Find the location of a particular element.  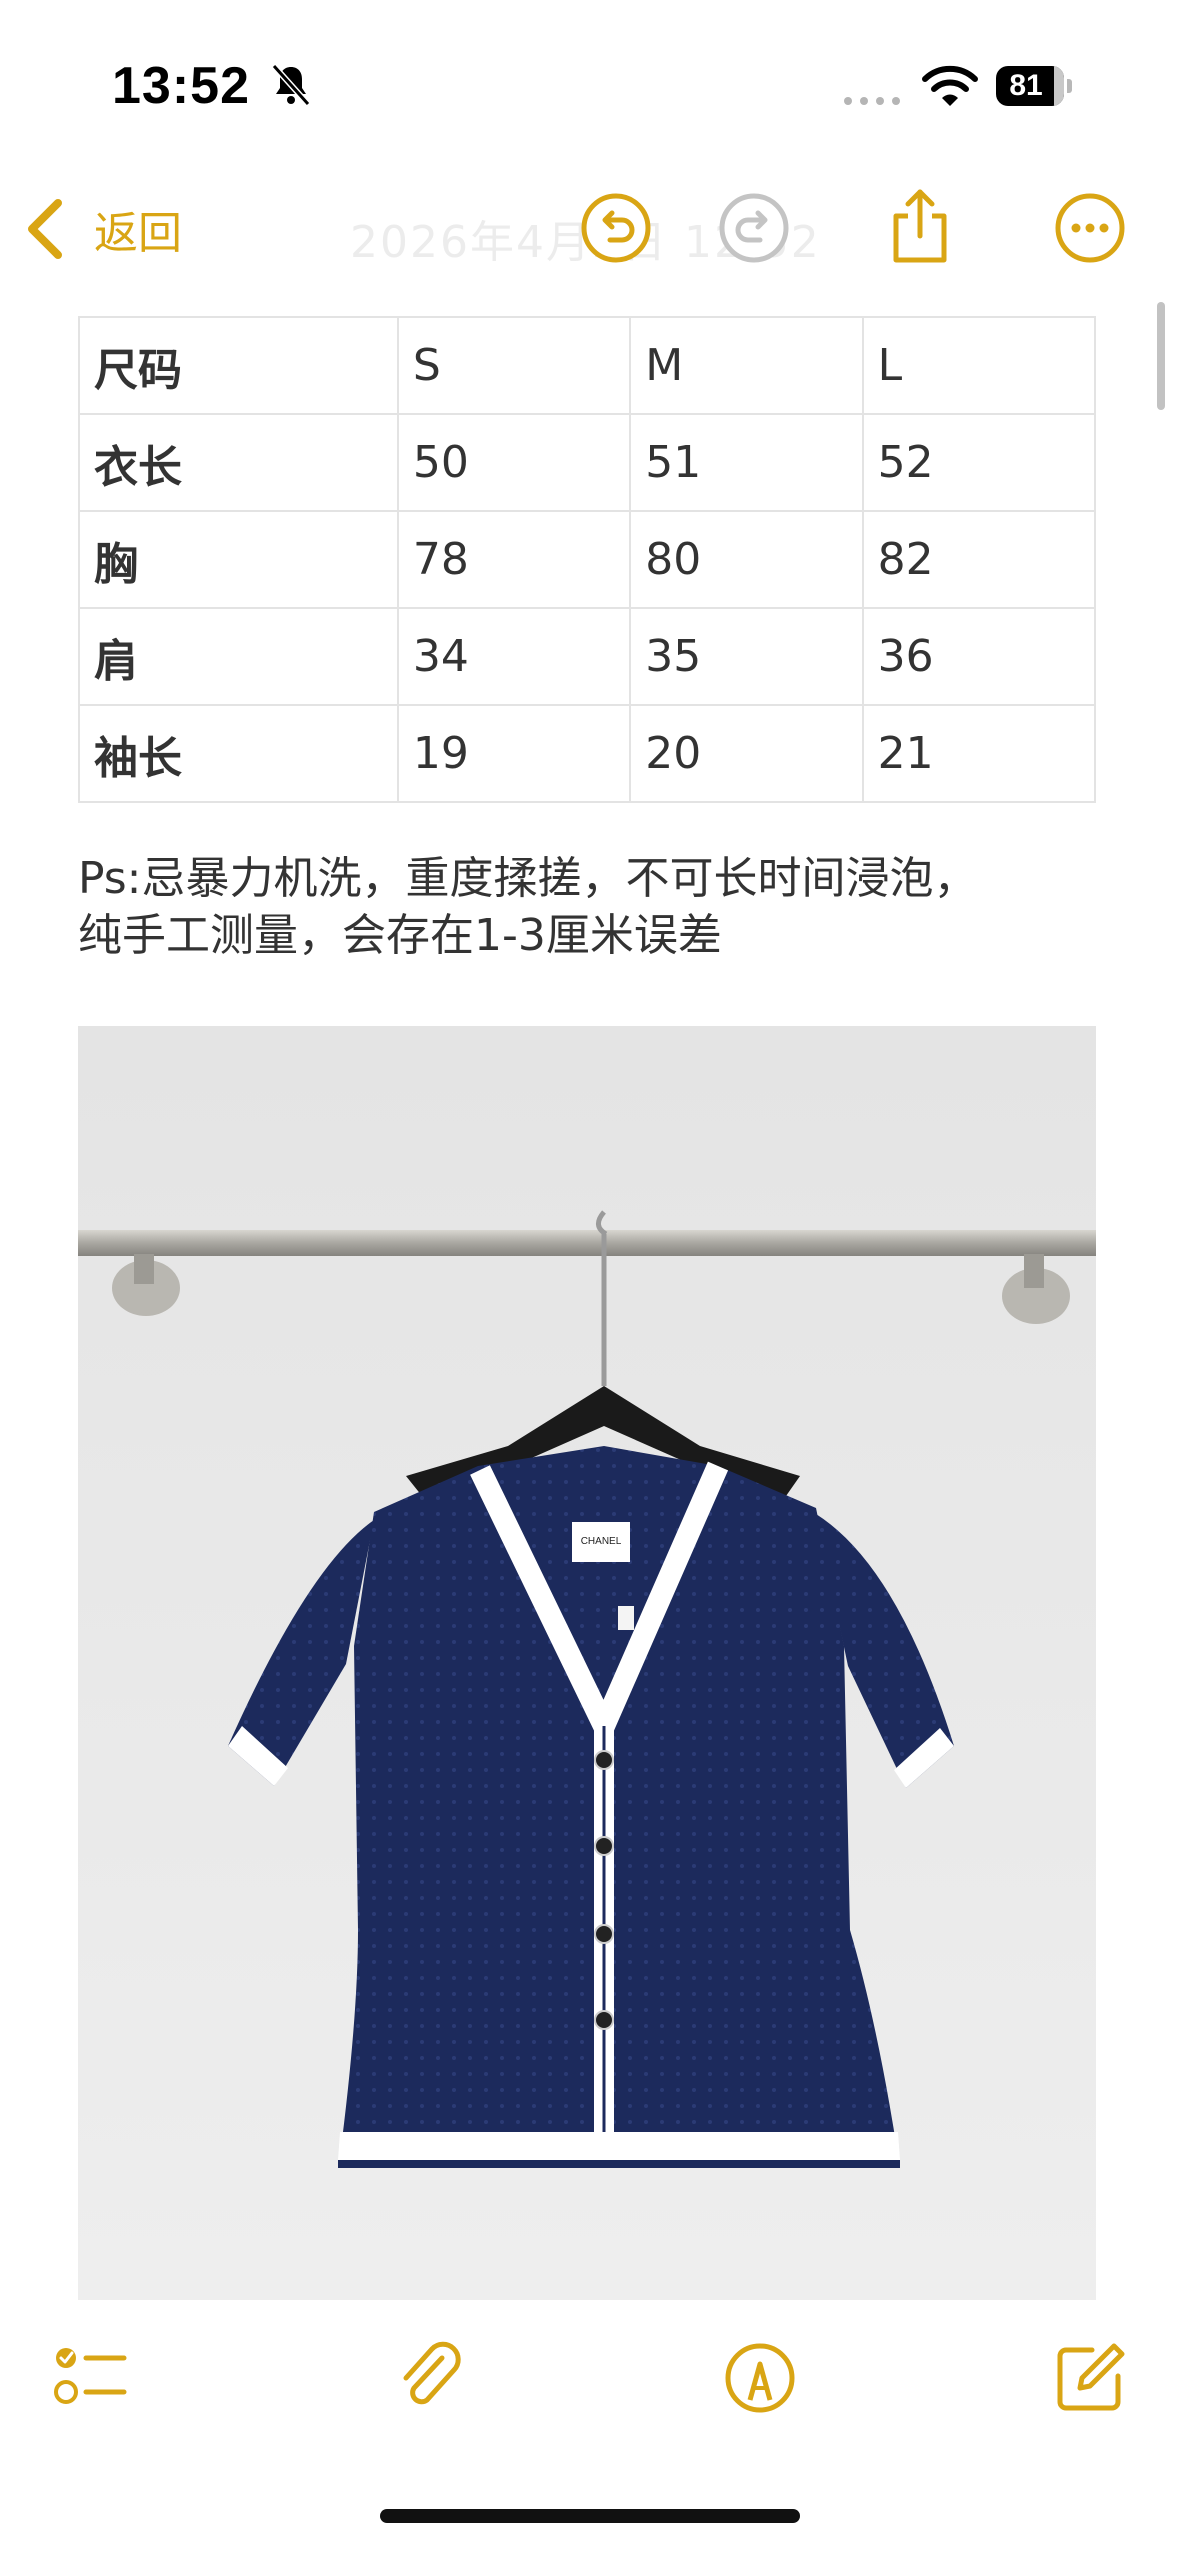

table-cell: 19 is located at coordinates (514, 753).